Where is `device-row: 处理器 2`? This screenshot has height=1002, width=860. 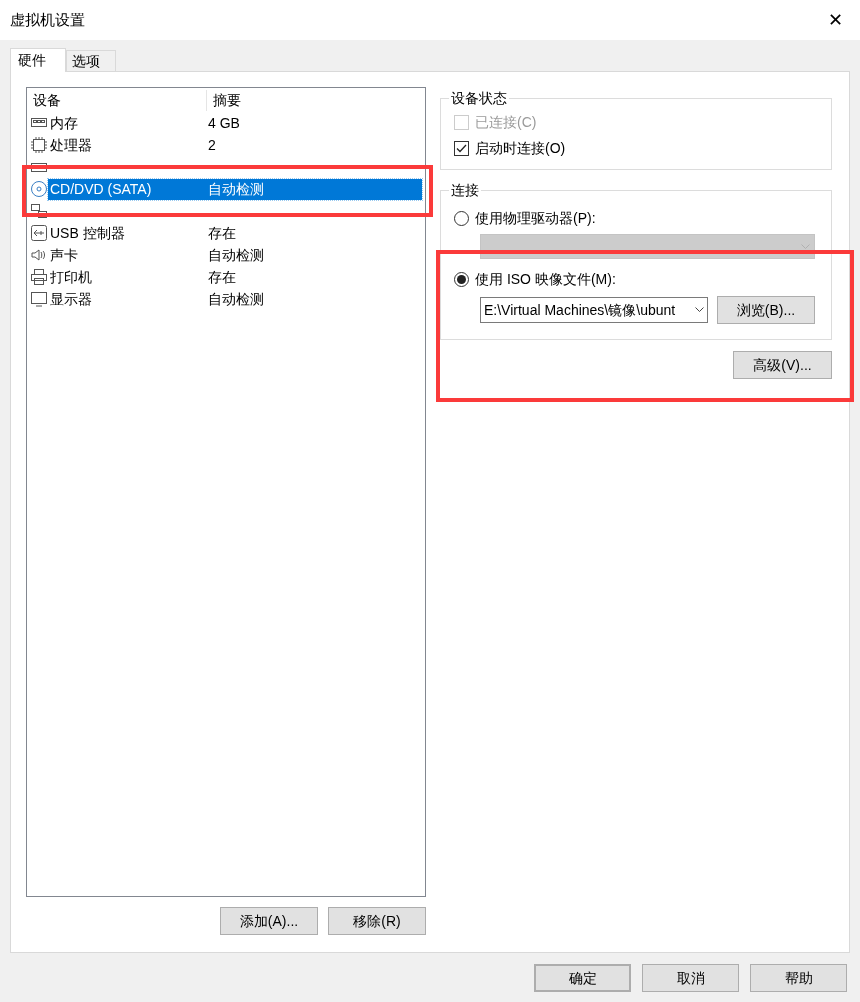
device-row: 处理器 2 is located at coordinates (235, 145).